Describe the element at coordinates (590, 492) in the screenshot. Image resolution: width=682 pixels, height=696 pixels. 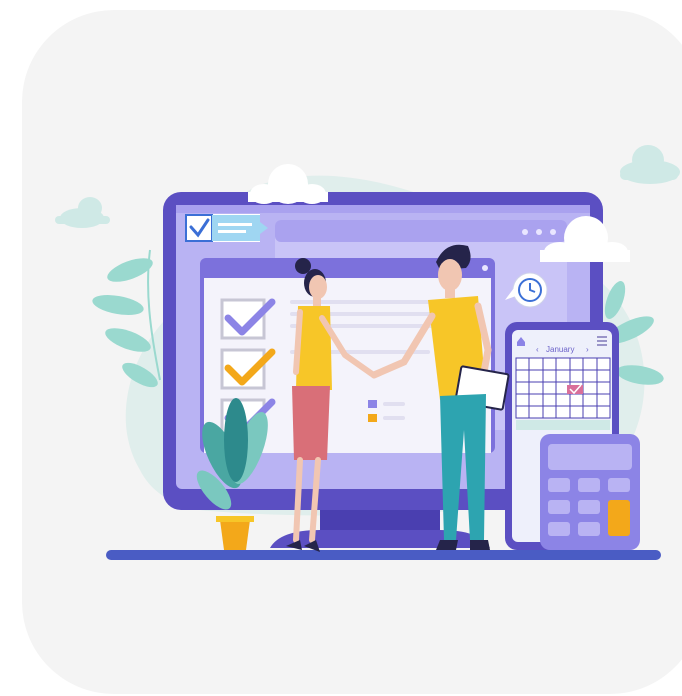
I see `calculator-icon` at that location.